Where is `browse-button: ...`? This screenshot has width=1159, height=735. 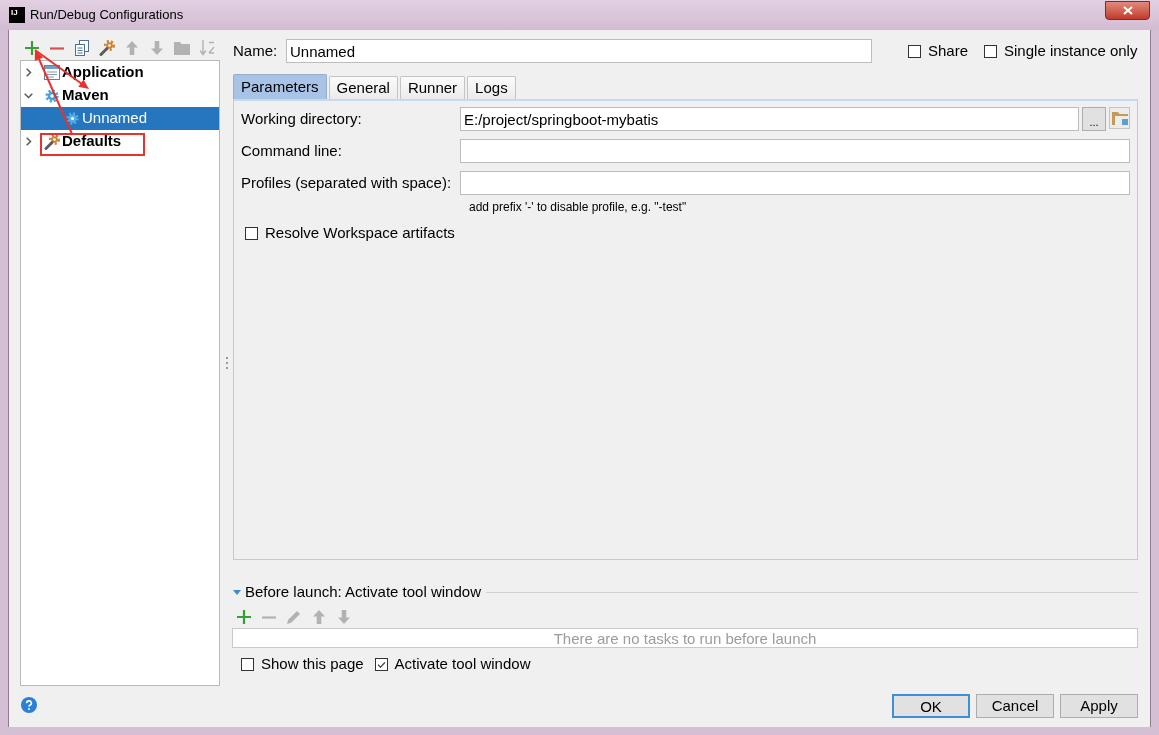 browse-button: ... is located at coordinates (1094, 119).